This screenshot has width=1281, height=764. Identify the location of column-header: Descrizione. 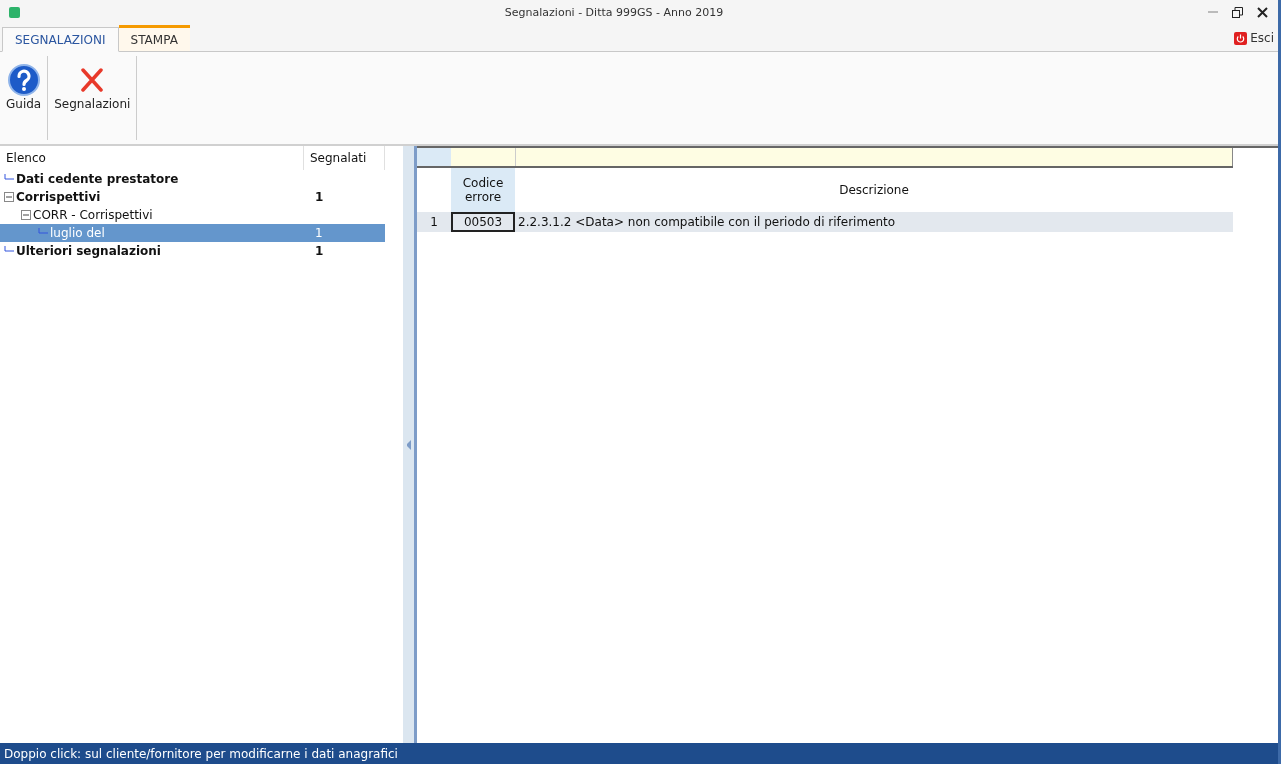
(874, 190).